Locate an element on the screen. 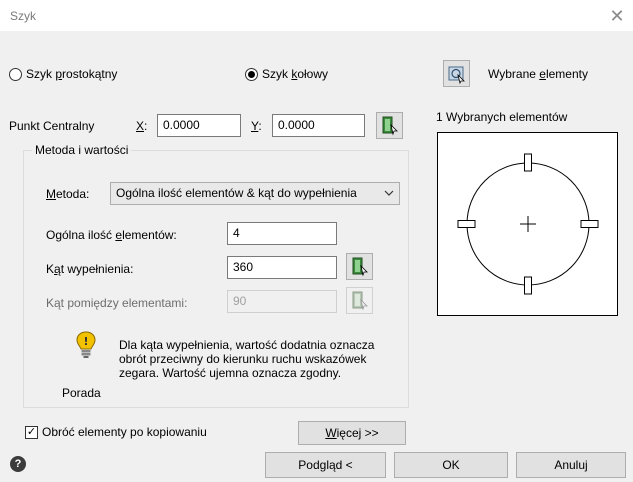  polar-array-label: Szyk kołowy is located at coordinates (295, 74).